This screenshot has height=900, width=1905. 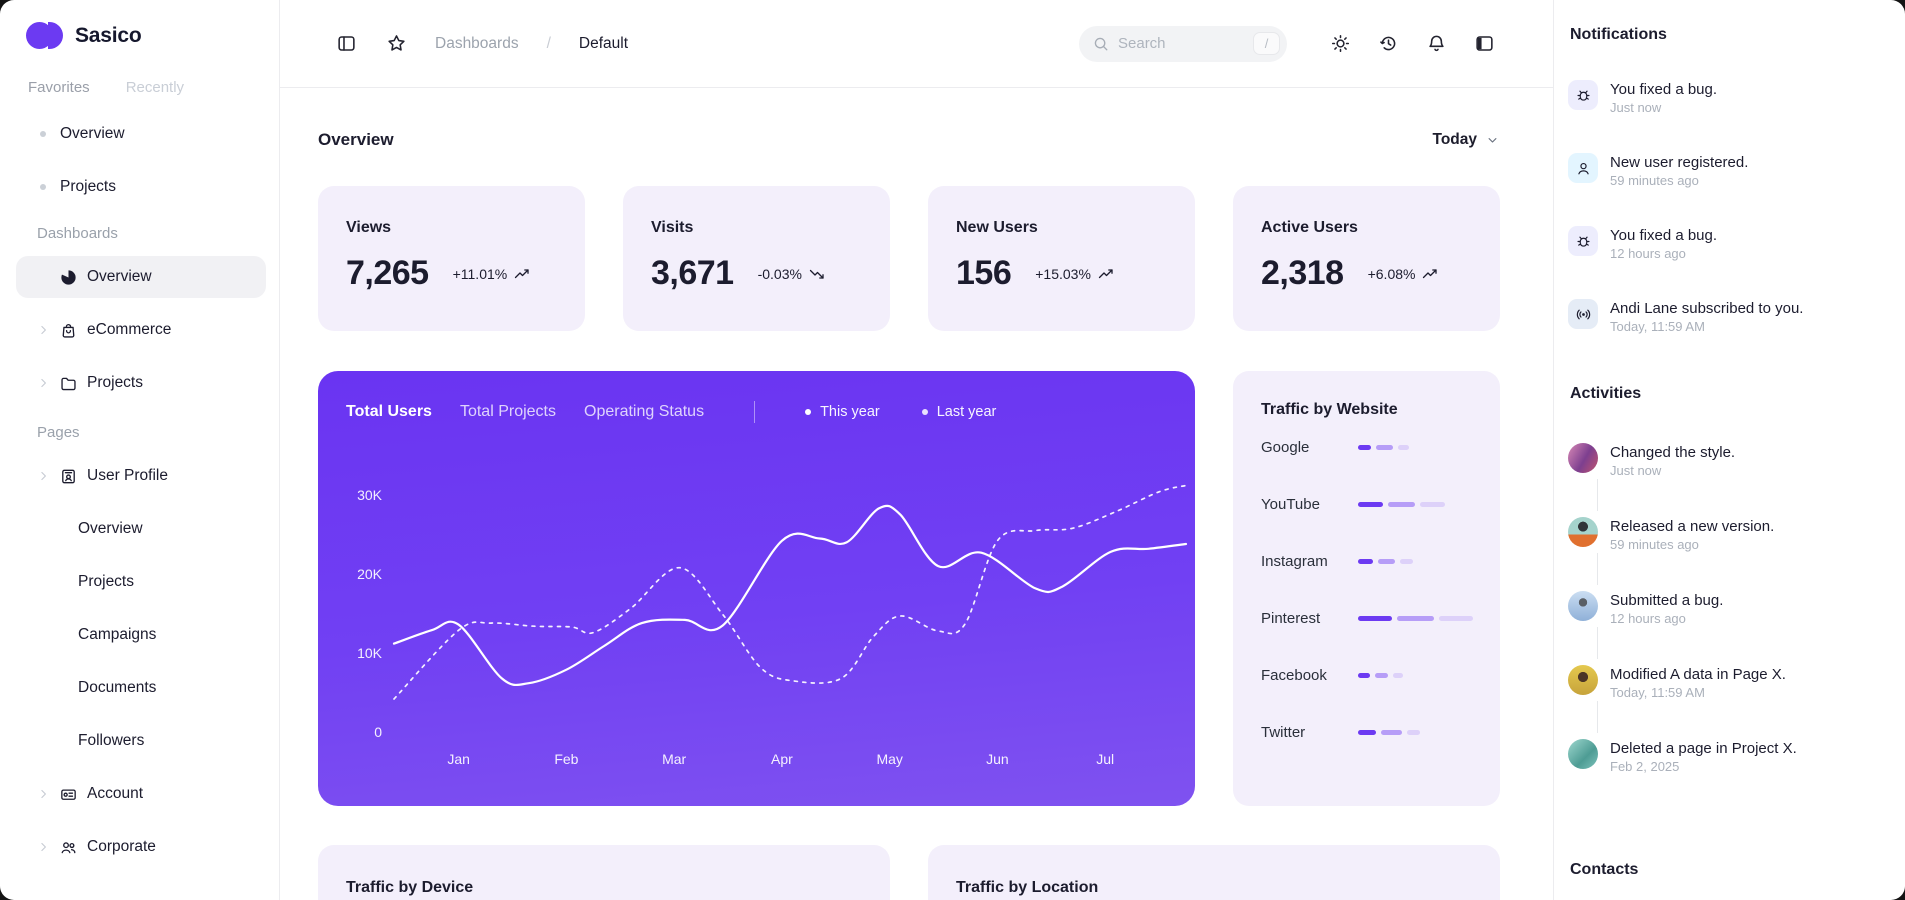 I want to click on trend-down-icon, so click(x=816, y=274).